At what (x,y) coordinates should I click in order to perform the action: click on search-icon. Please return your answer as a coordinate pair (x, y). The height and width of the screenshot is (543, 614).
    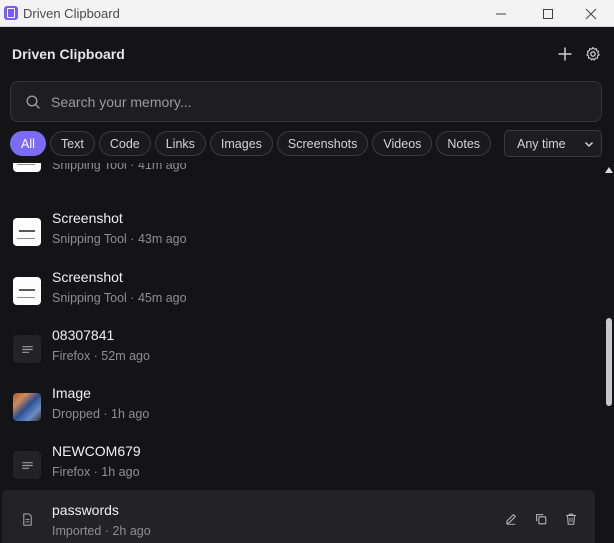
    Looking at the image, I should click on (33, 101).